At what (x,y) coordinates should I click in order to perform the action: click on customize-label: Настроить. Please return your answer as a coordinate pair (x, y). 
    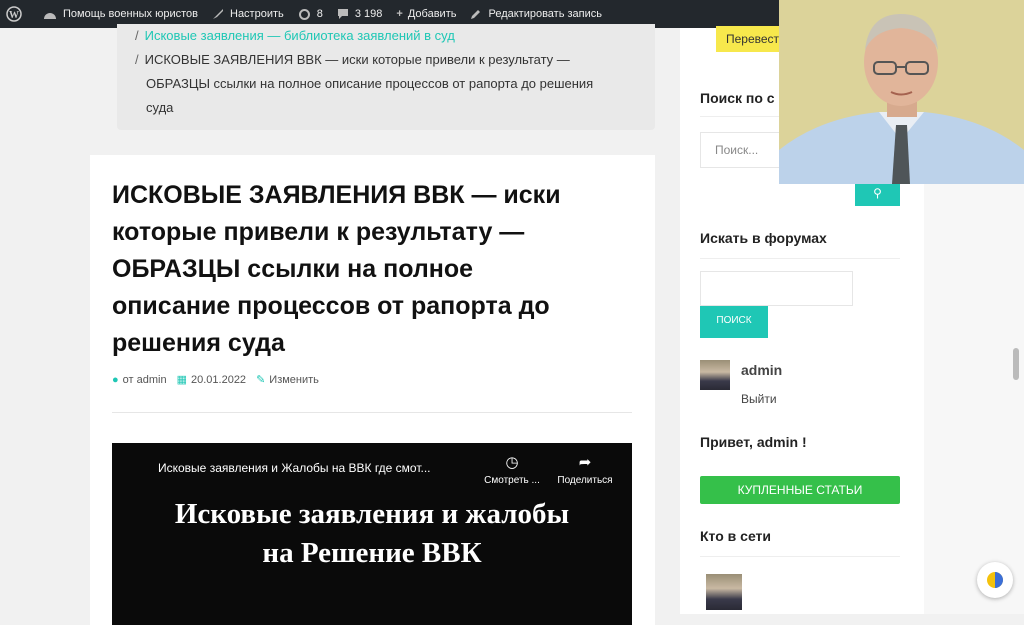
    Looking at the image, I should click on (257, 14).